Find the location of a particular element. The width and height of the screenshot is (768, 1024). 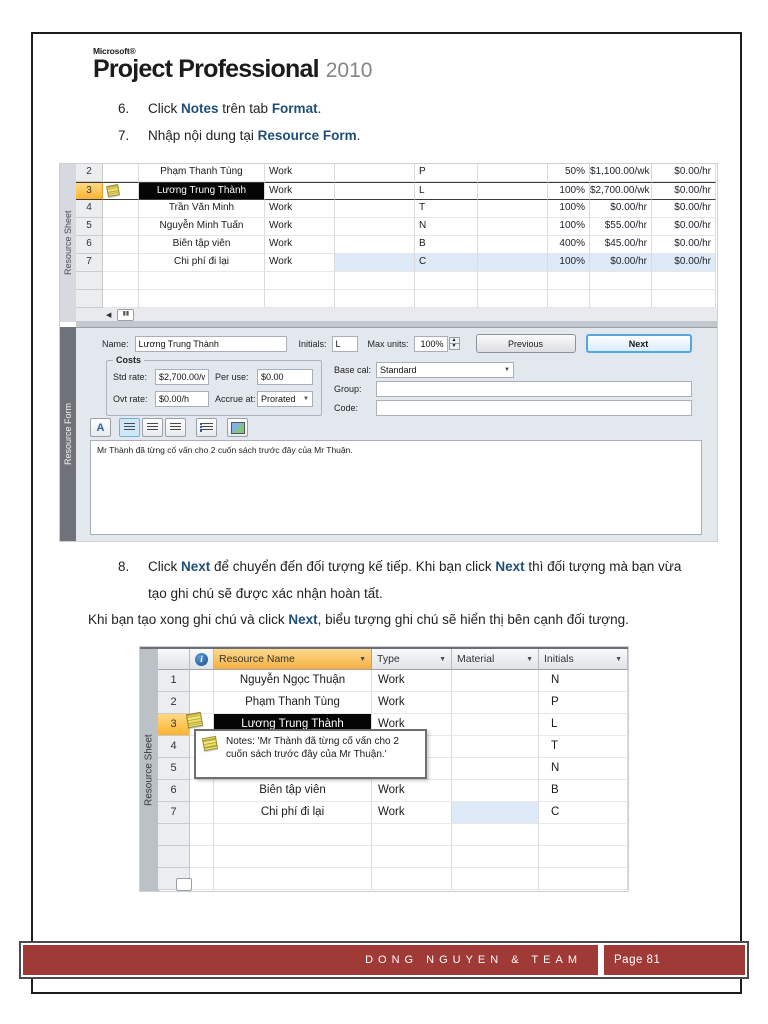

cell-max-units: 400% is located at coordinates (569, 245).